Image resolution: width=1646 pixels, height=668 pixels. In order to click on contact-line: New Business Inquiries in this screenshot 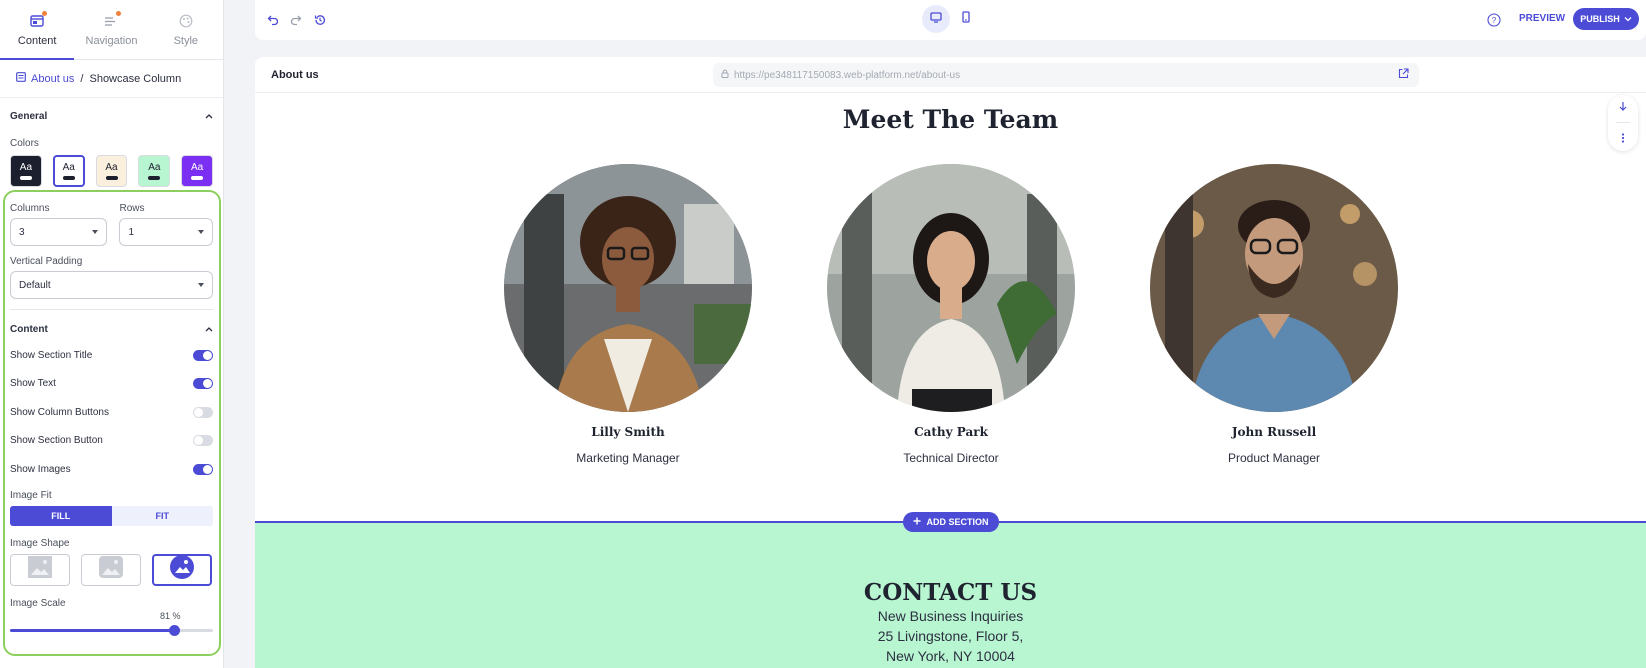, I will do `click(950, 616)`.